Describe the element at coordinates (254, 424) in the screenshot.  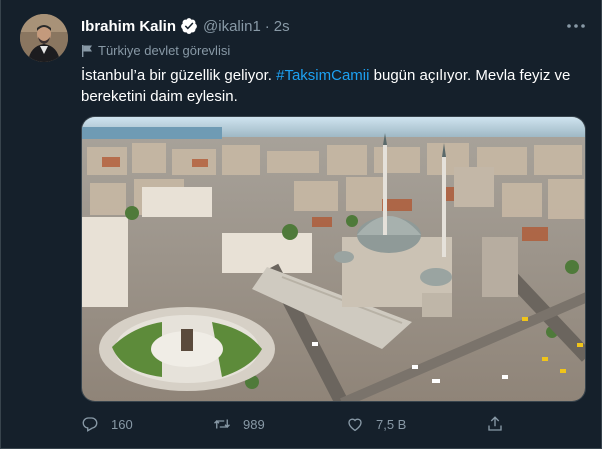
I see `retweet-count: 989` at that location.